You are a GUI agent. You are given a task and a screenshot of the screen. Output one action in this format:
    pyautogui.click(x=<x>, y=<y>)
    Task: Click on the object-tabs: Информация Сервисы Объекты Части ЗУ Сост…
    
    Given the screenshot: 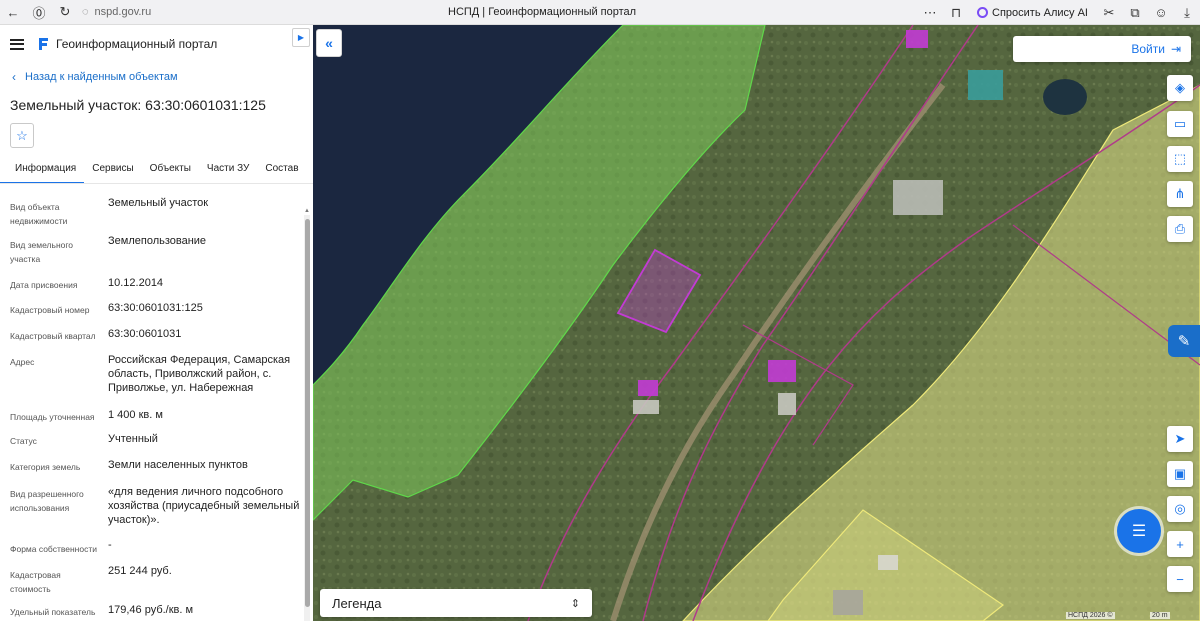 What is the action you would take?
    pyautogui.click(x=156, y=171)
    